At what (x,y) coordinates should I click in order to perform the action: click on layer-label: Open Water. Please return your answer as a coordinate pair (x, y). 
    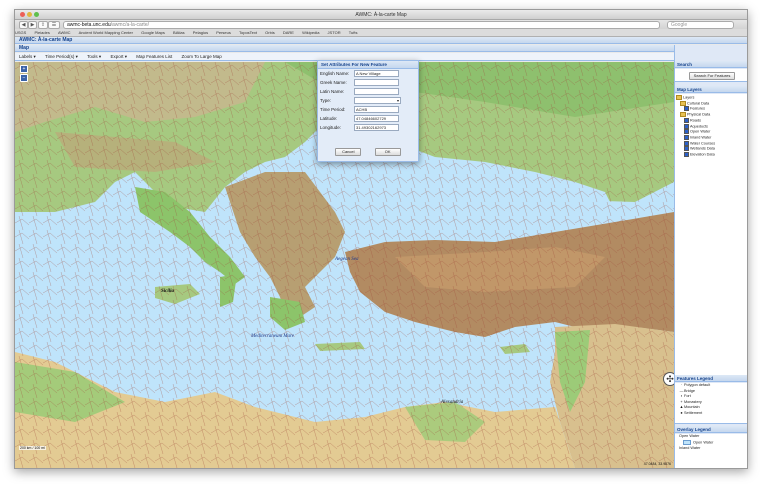
    Looking at the image, I should click on (700, 131).